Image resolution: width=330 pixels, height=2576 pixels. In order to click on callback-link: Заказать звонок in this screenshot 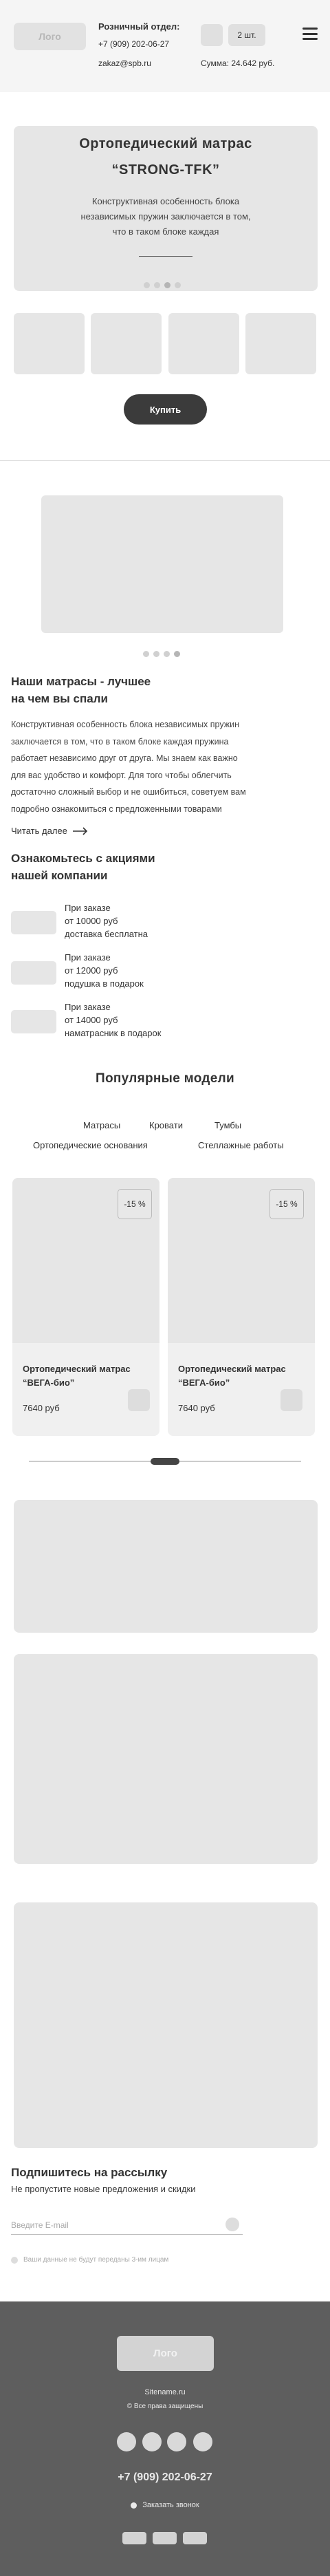, I will do `click(165, 2505)`.